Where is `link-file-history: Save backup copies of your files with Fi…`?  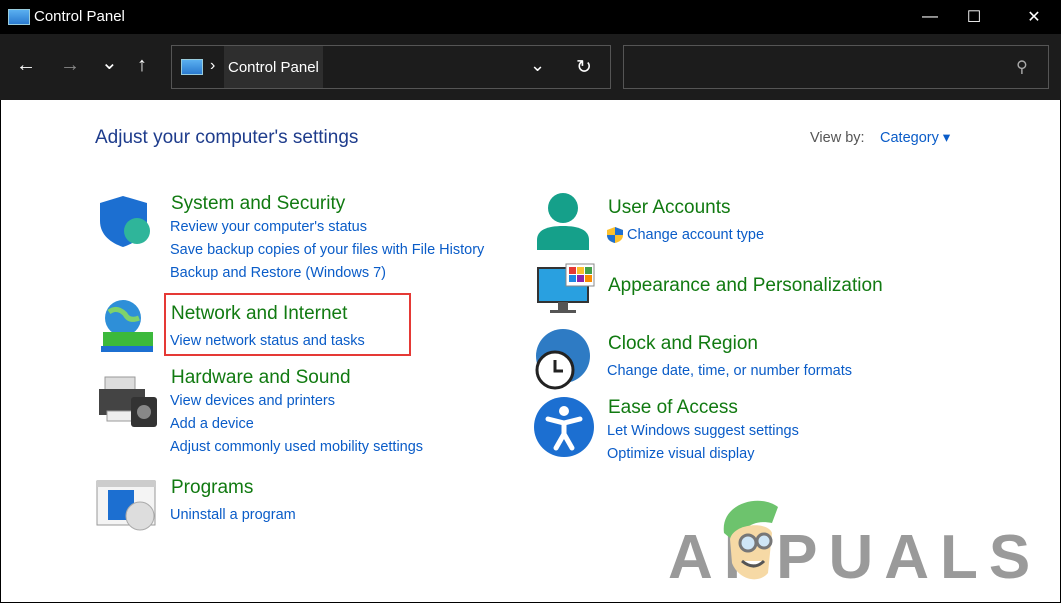
link-file-history: Save backup copies of your files with Fi… is located at coordinates (327, 250).